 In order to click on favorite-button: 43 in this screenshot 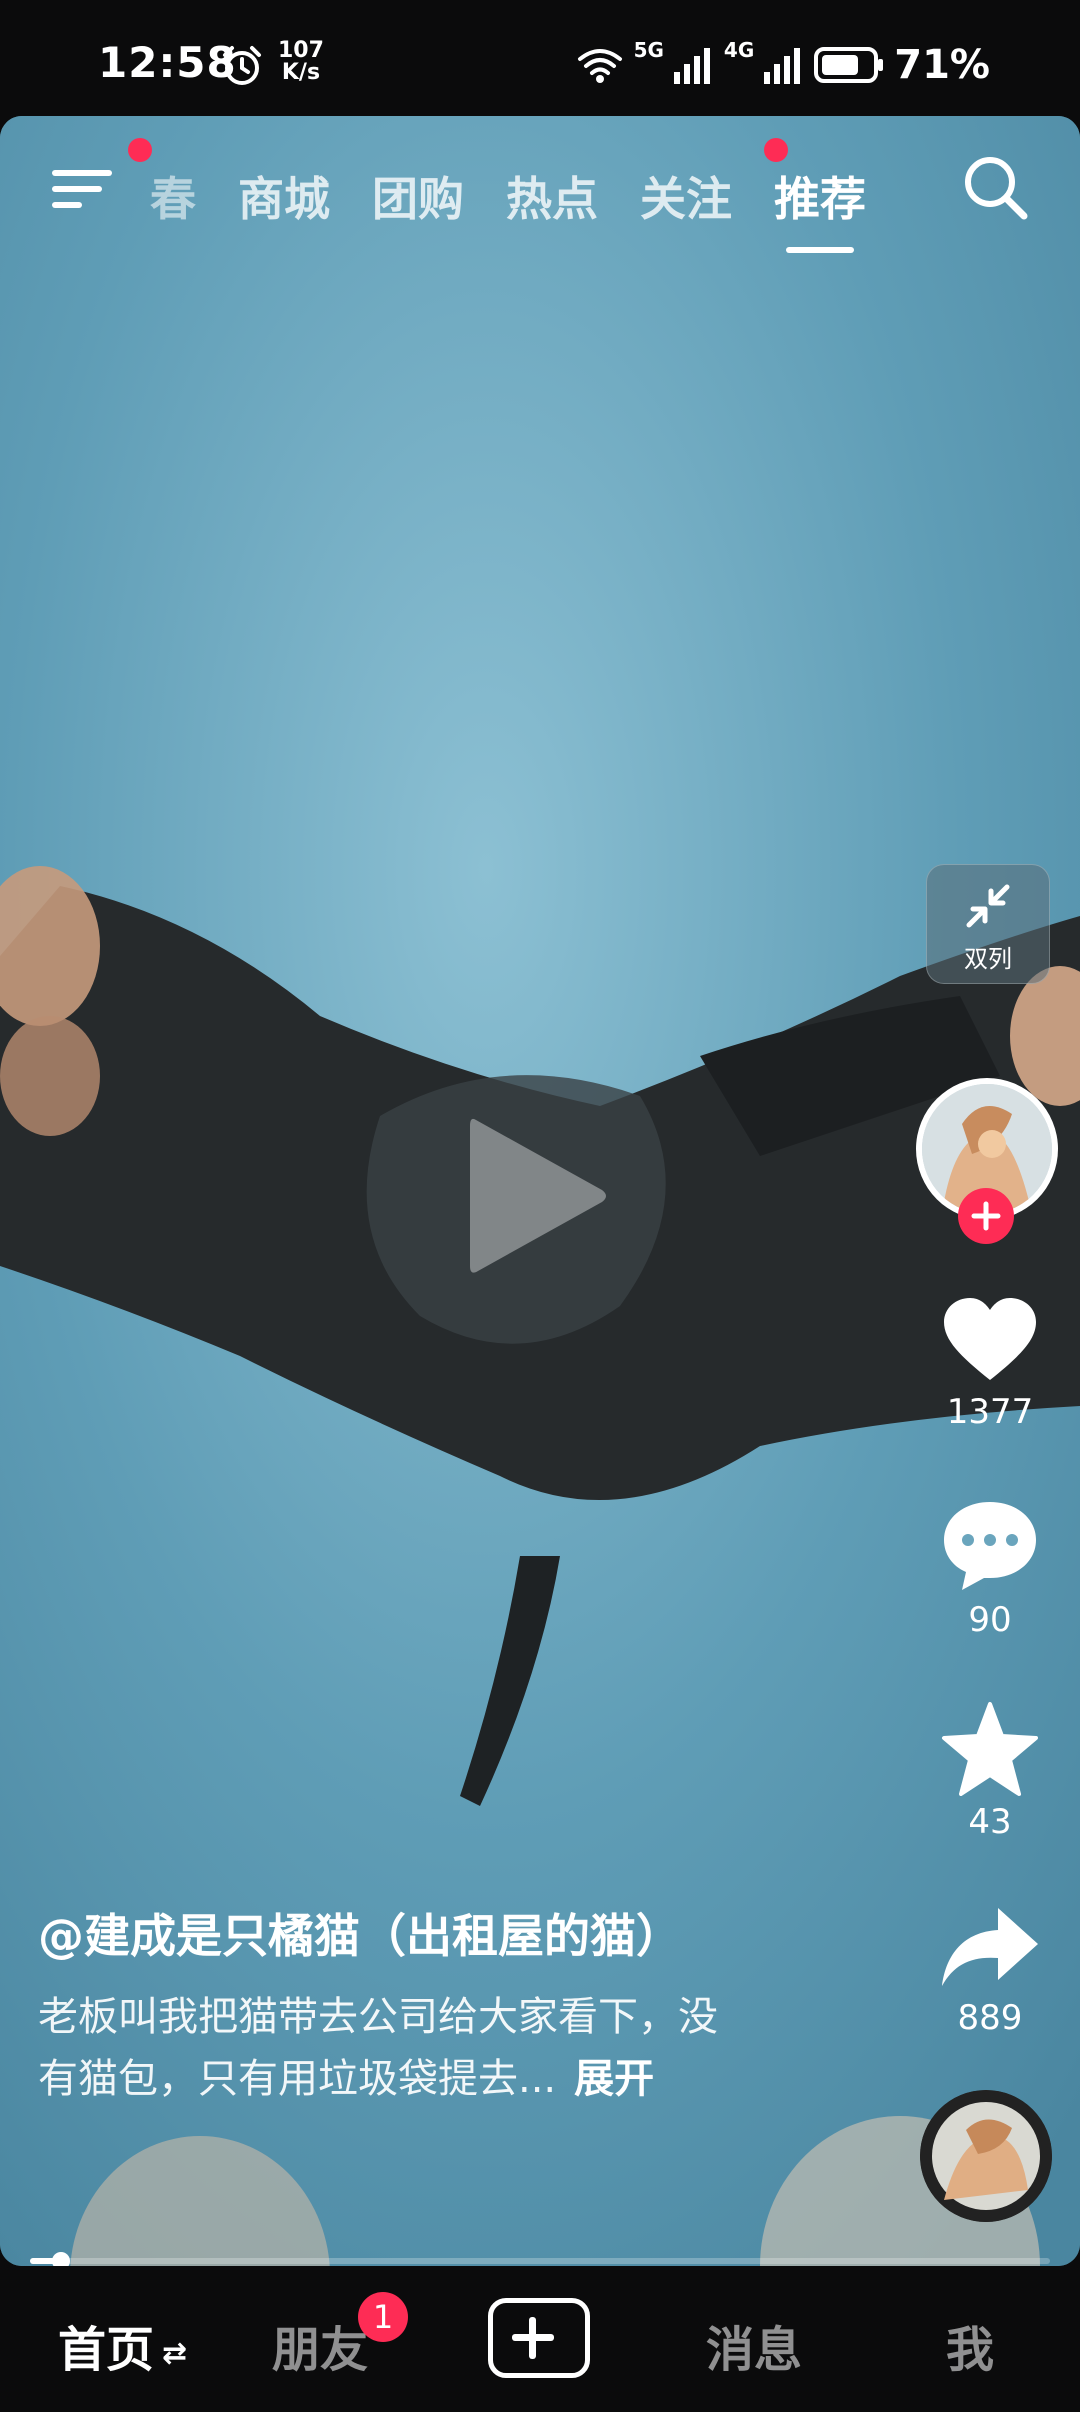, I will do `click(990, 1771)`.